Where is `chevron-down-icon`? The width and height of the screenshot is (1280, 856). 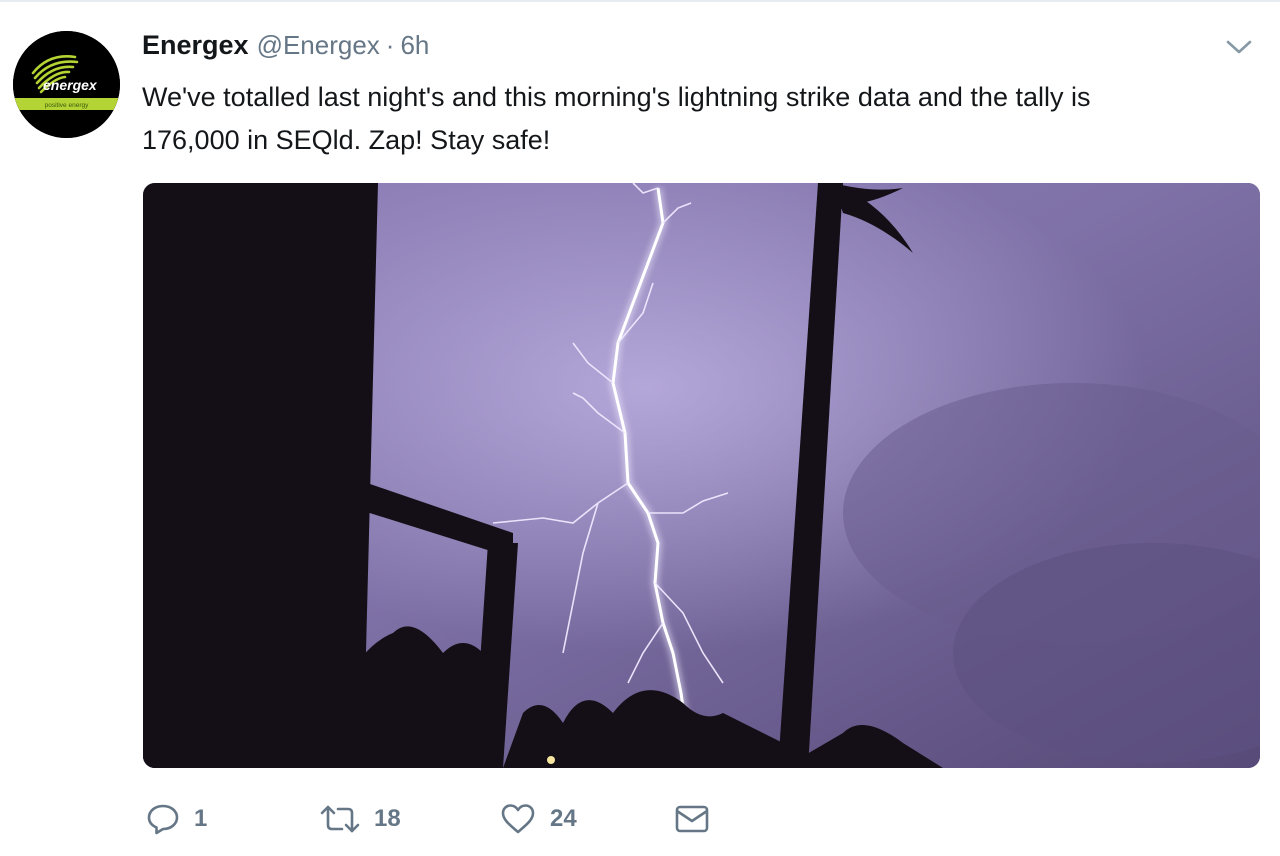 chevron-down-icon is located at coordinates (1239, 47).